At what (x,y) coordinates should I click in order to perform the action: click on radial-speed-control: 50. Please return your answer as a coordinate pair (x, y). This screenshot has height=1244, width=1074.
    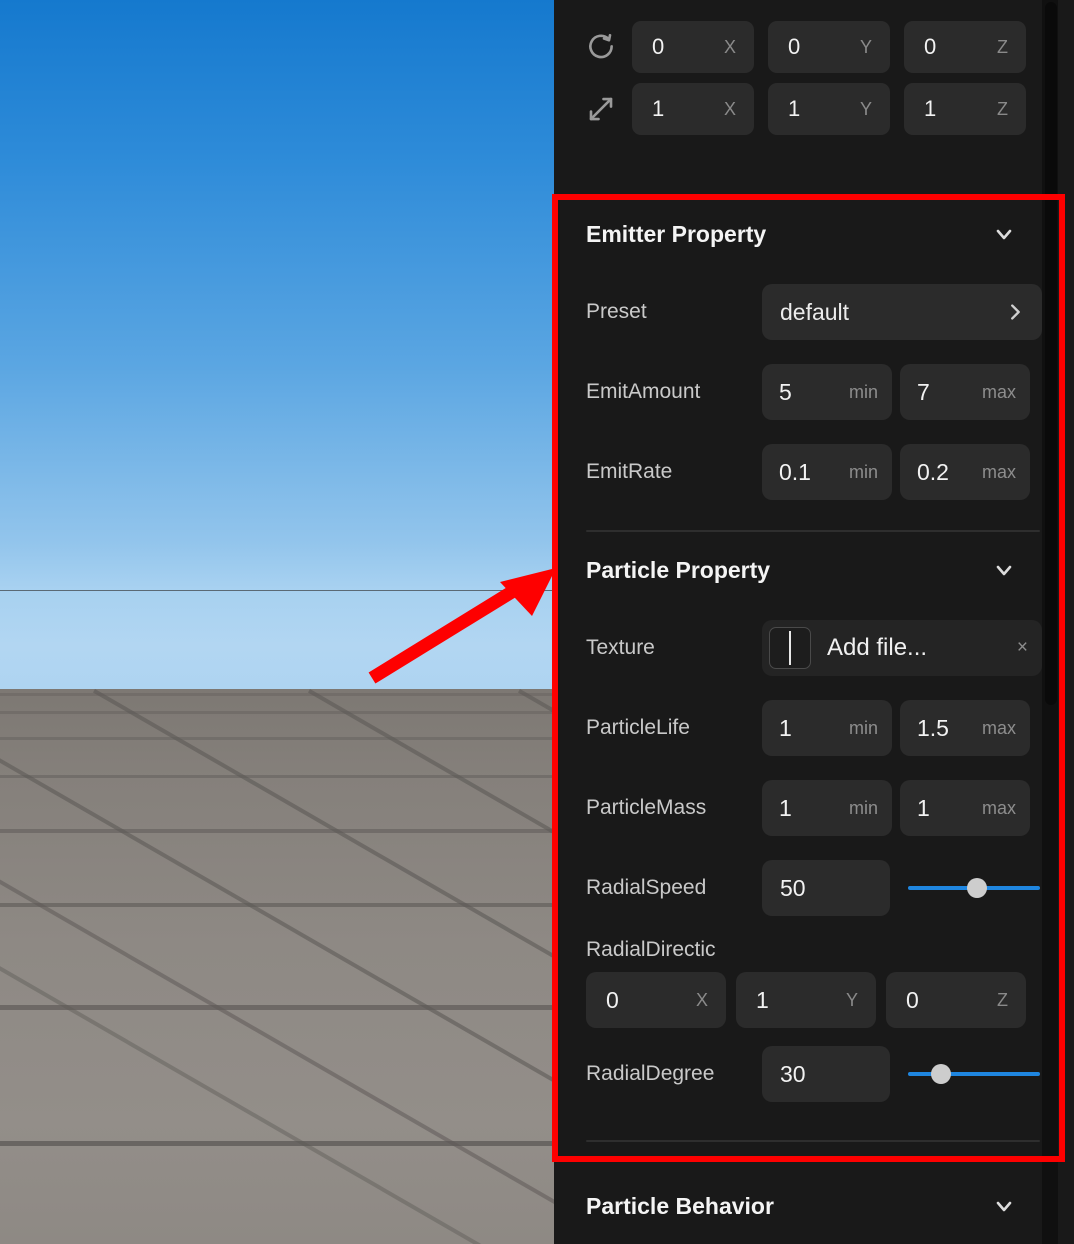
    Looking at the image, I should click on (901, 888).